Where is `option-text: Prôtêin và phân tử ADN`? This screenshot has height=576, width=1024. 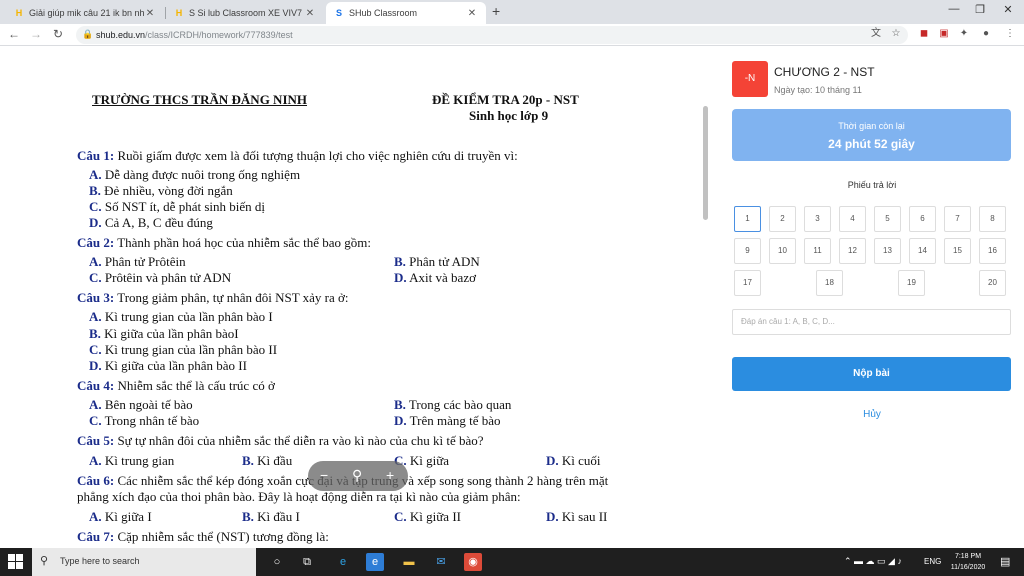 option-text: Prôtêin và phân tử ADN is located at coordinates (166, 277).